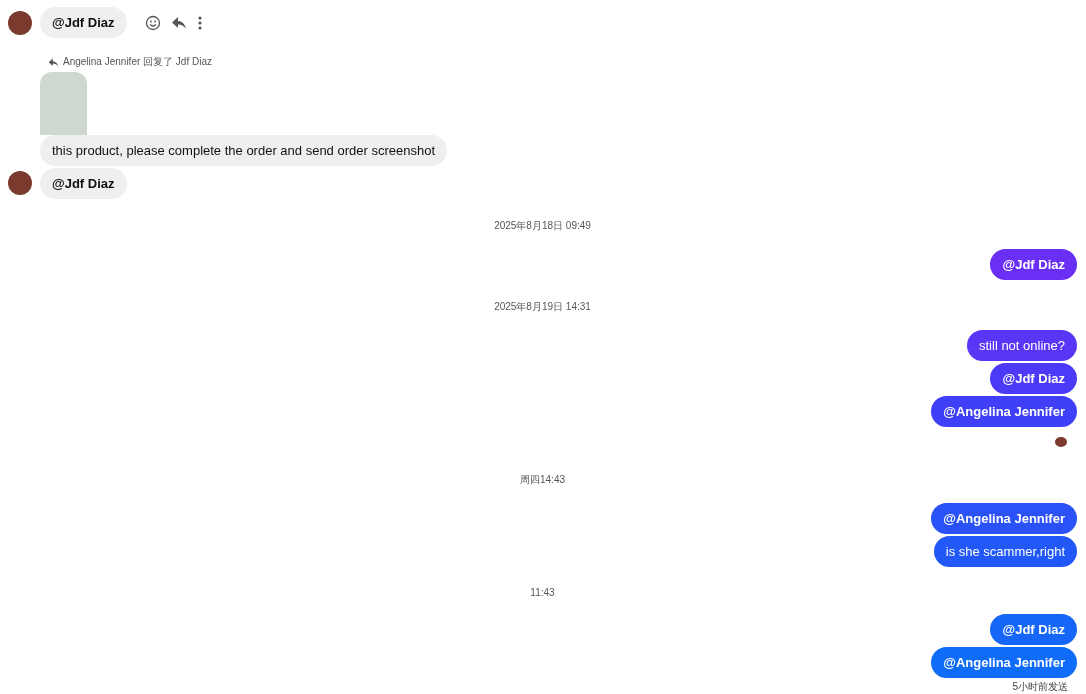  I want to click on timestamp: 周四14:43, so click(542, 480).